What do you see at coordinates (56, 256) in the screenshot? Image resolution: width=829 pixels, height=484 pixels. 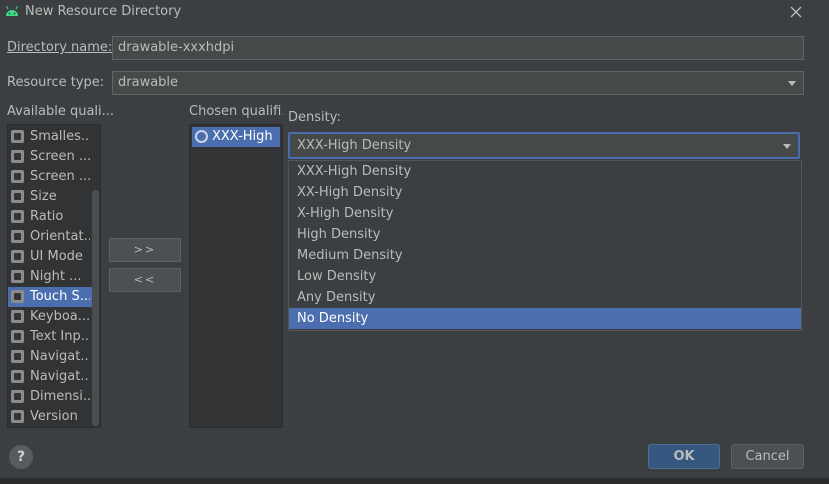 I see `list-item-label: UI Mode` at bounding box center [56, 256].